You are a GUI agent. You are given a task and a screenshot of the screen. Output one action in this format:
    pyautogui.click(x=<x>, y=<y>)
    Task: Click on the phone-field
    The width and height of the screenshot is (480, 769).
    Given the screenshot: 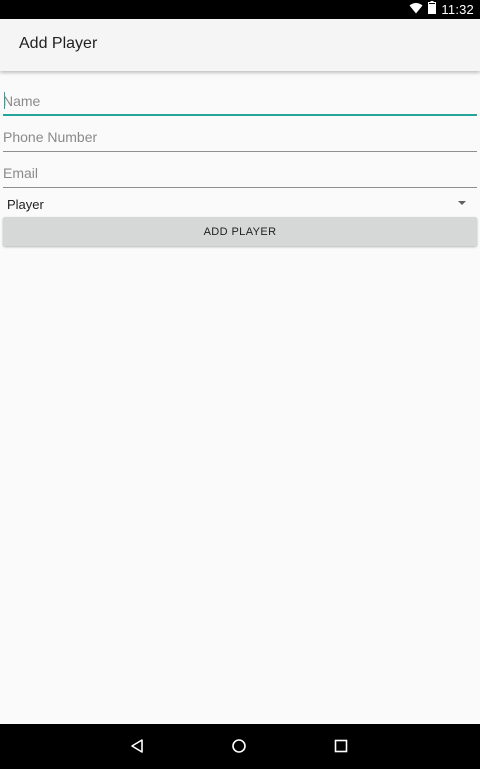 What is the action you would take?
    pyautogui.click(x=240, y=137)
    